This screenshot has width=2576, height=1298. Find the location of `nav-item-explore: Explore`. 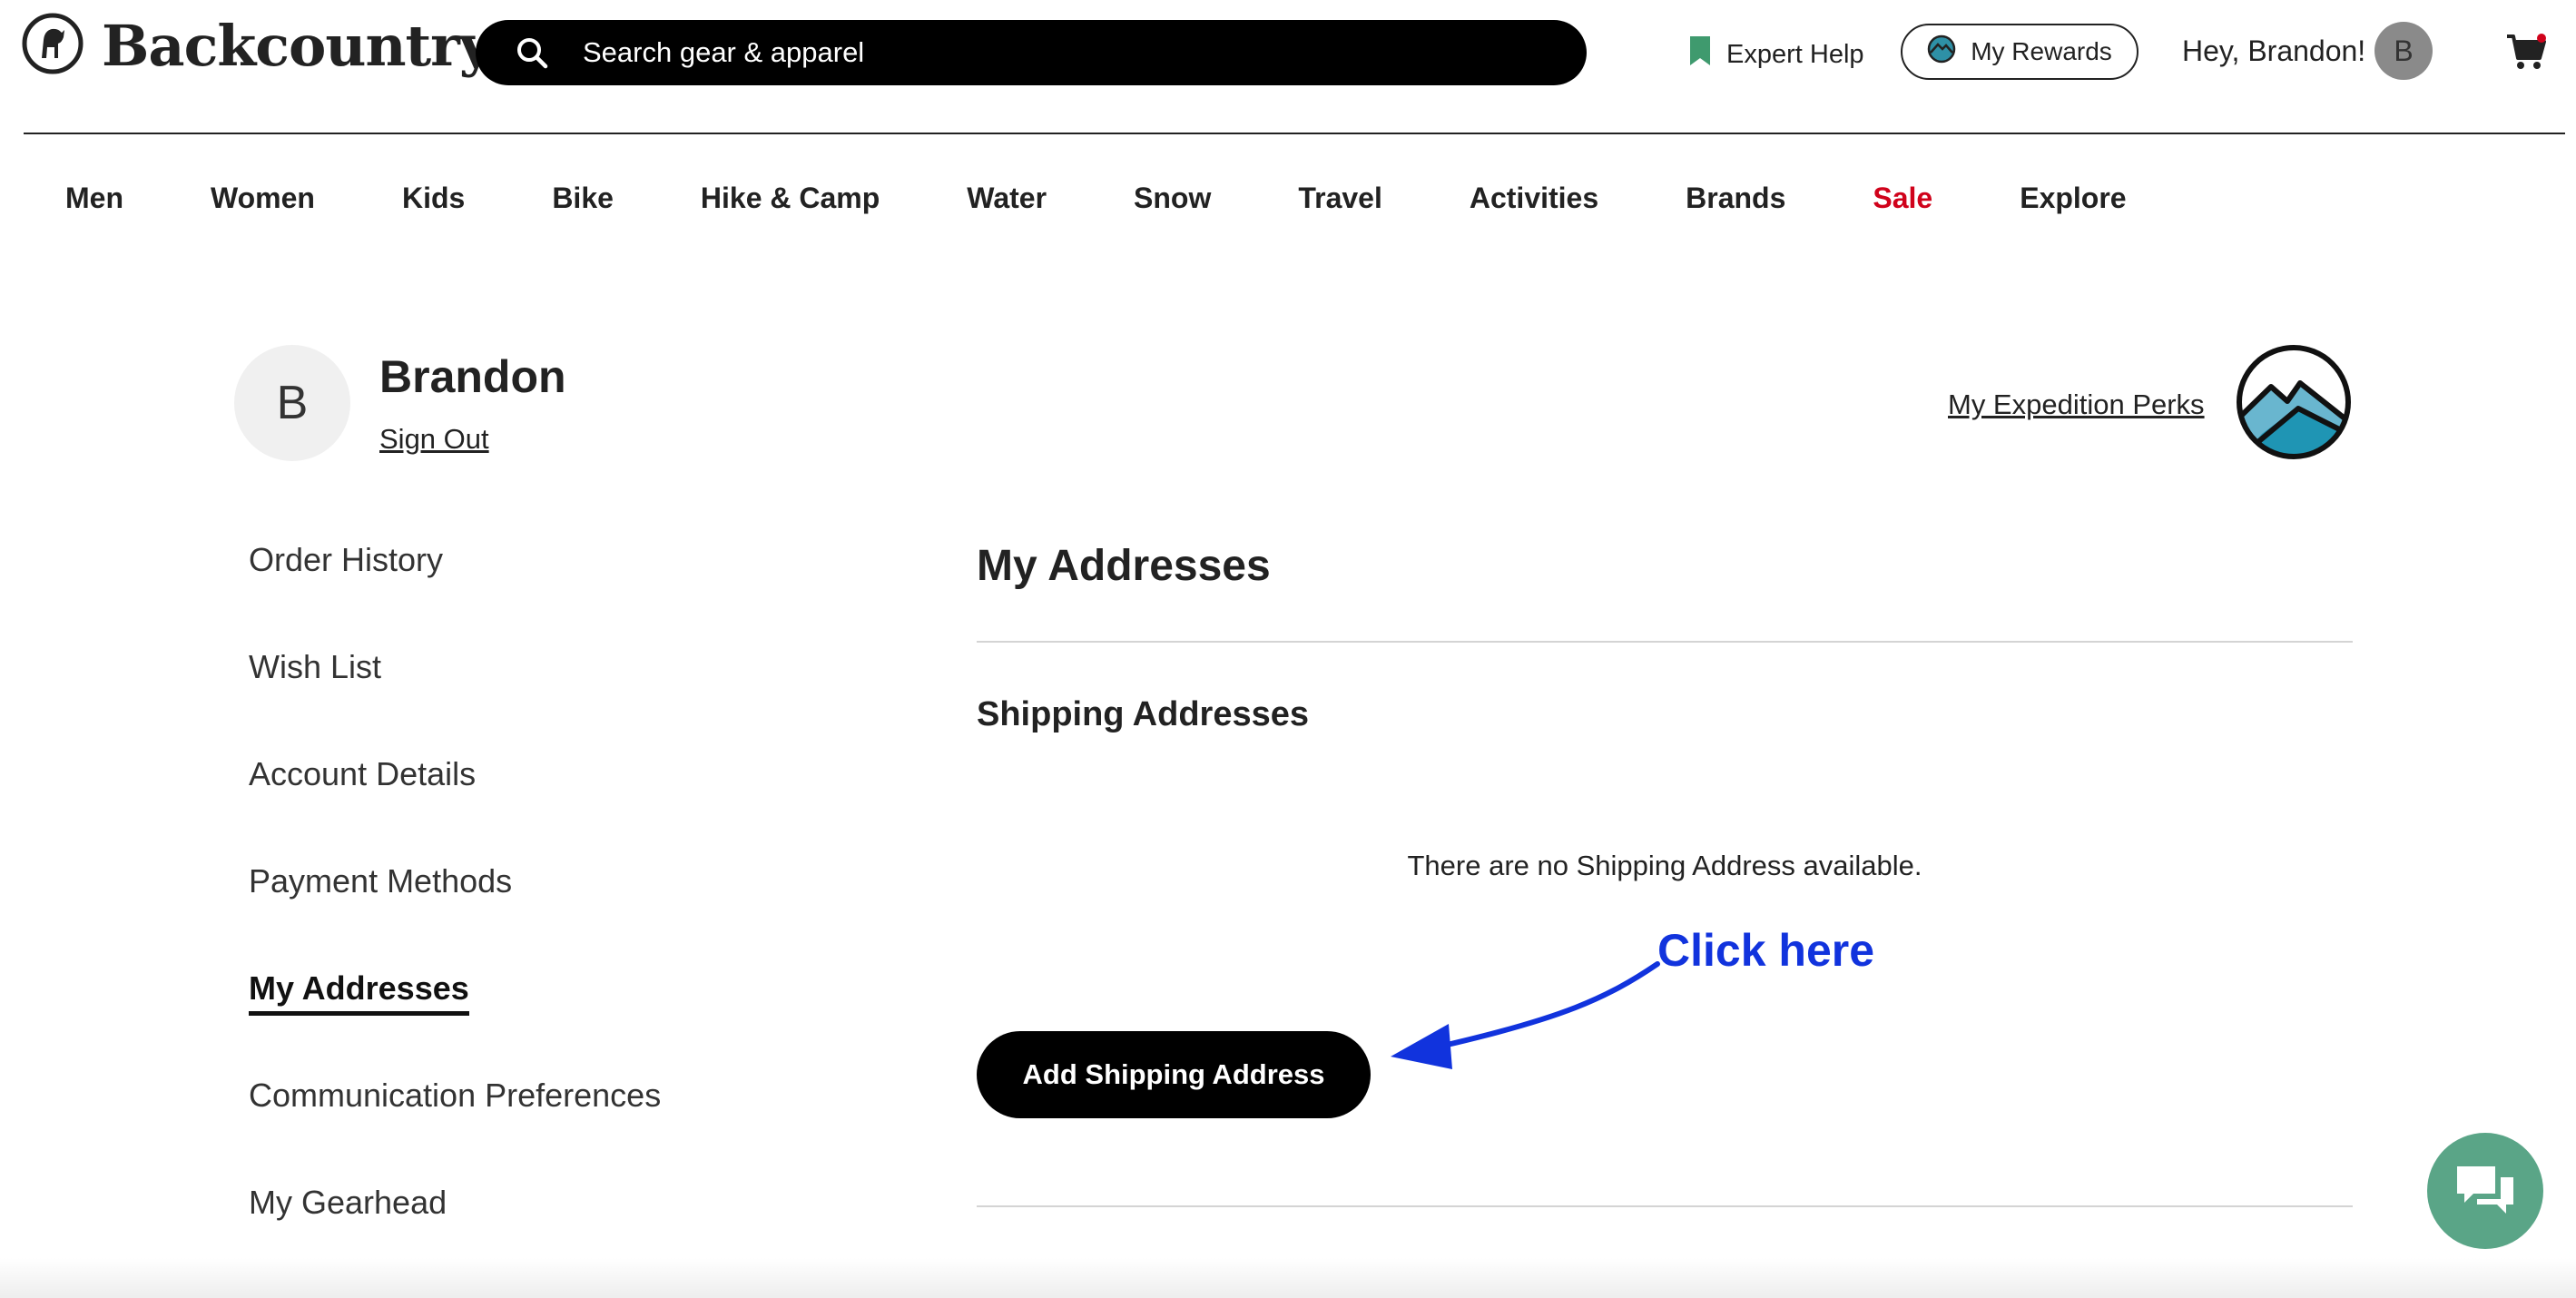

nav-item-explore: Explore is located at coordinates (2073, 198).